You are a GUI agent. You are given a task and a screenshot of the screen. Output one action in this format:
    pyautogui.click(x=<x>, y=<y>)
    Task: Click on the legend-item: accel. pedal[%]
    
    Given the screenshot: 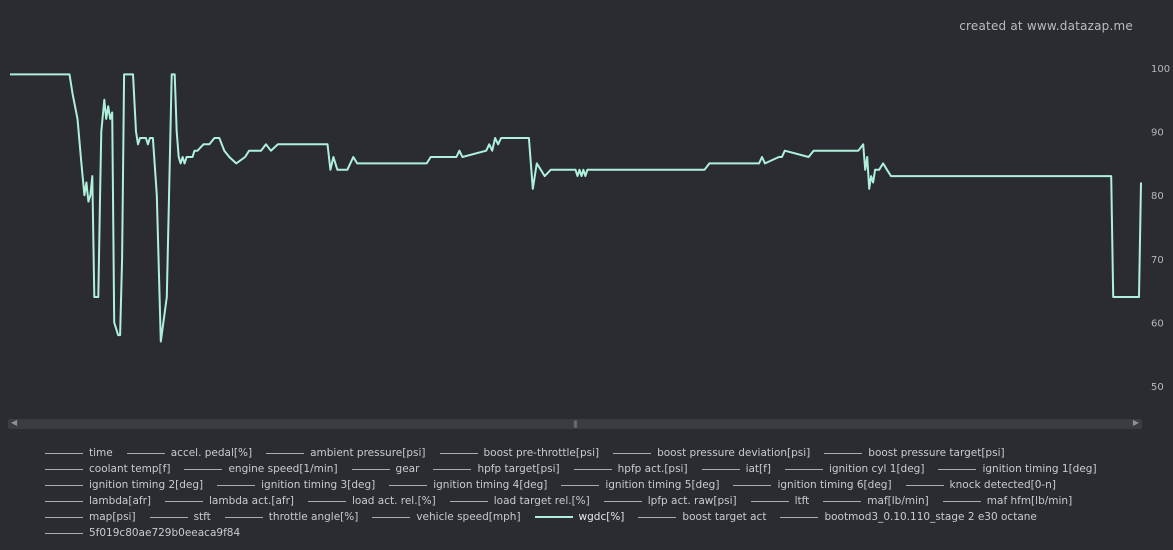 What is the action you would take?
    pyautogui.click(x=189, y=453)
    